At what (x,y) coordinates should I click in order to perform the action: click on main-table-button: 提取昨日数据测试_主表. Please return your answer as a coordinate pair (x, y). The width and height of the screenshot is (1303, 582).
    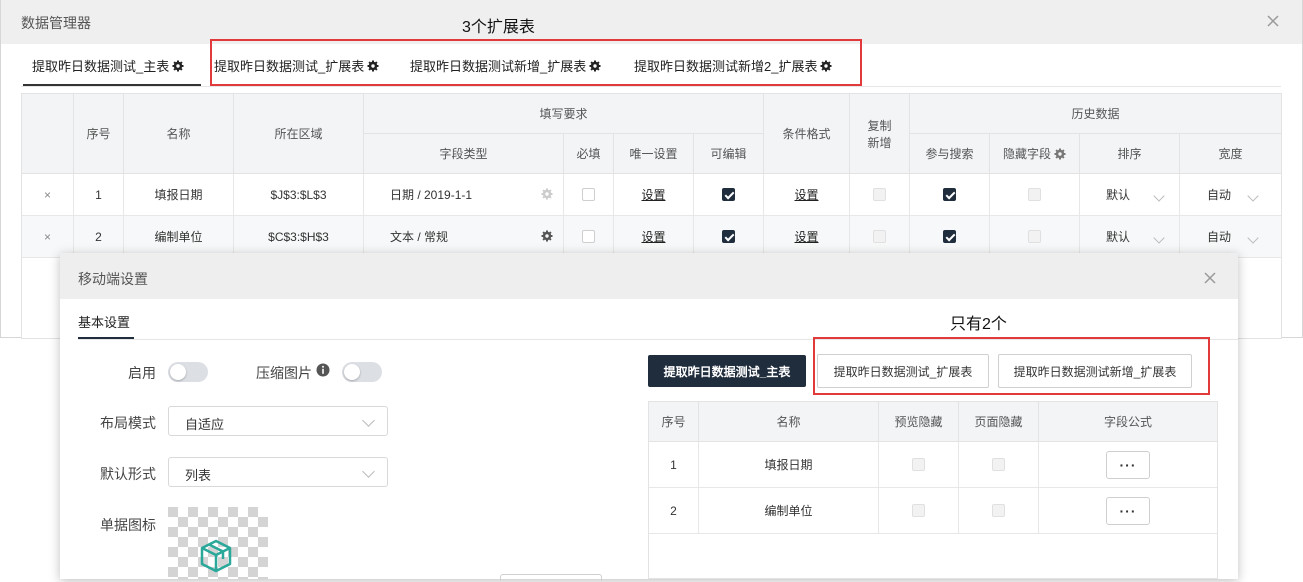
    Looking at the image, I should click on (727, 371).